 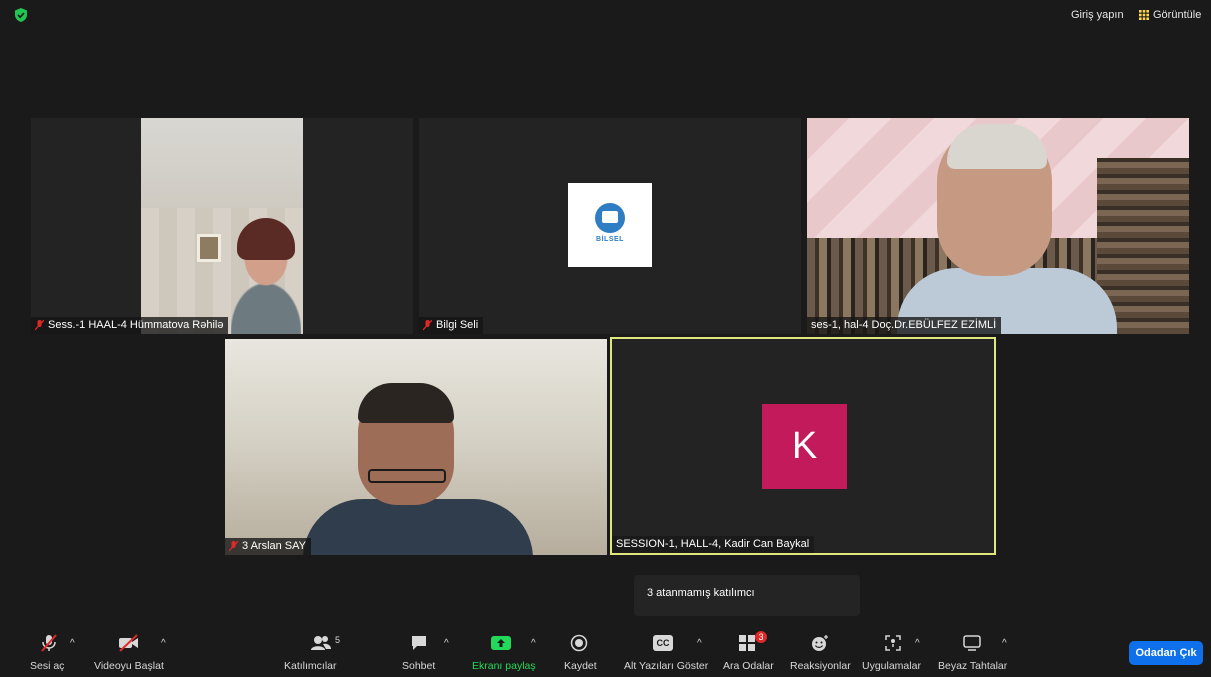 What do you see at coordinates (419, 666) in the screenshot?
I see `chat-label: Sohbet` at bounding box center [419, 666].